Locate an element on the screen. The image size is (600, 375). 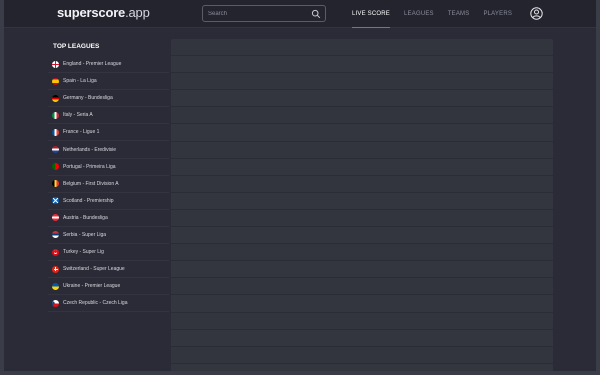
league-item-czech: Czech Republic - Czech Liga is located at coordinates (108, 304).